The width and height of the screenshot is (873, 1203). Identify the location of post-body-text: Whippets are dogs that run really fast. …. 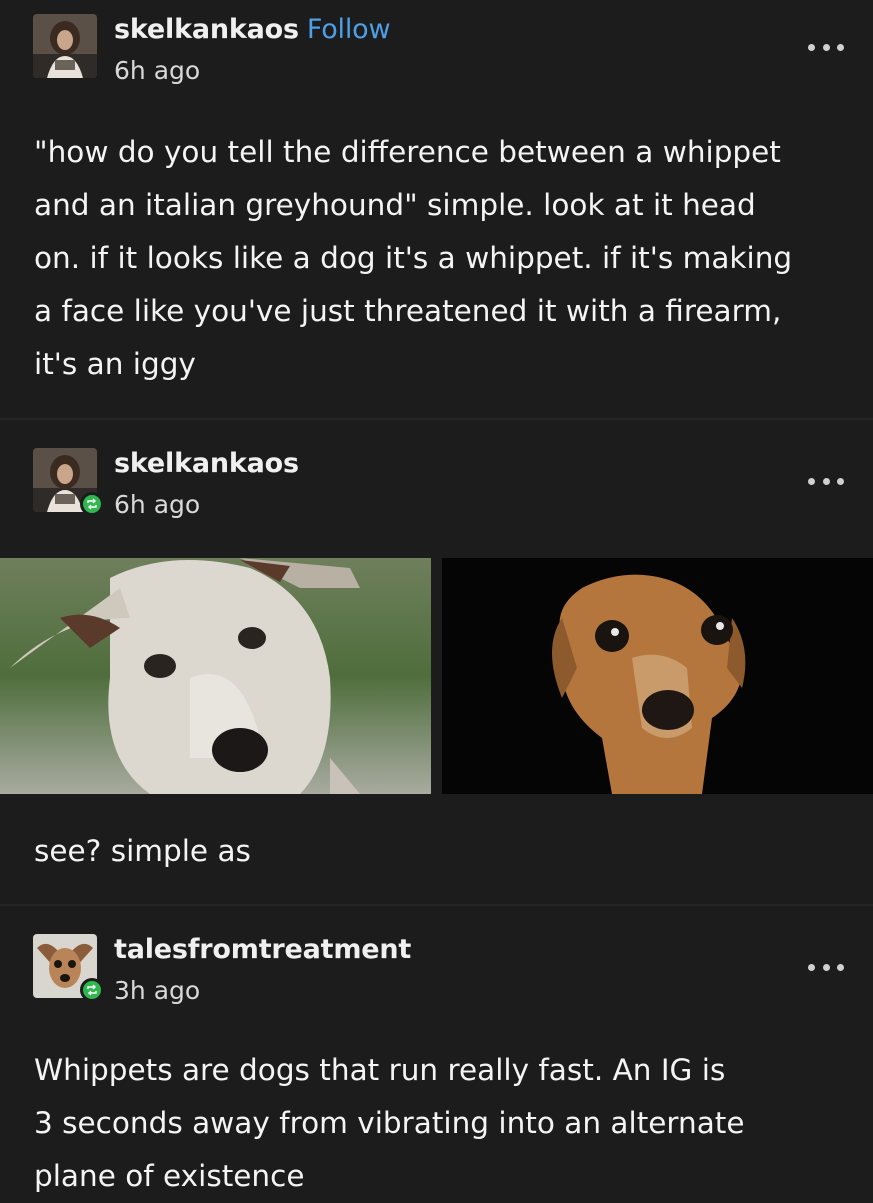
(389, 1123).